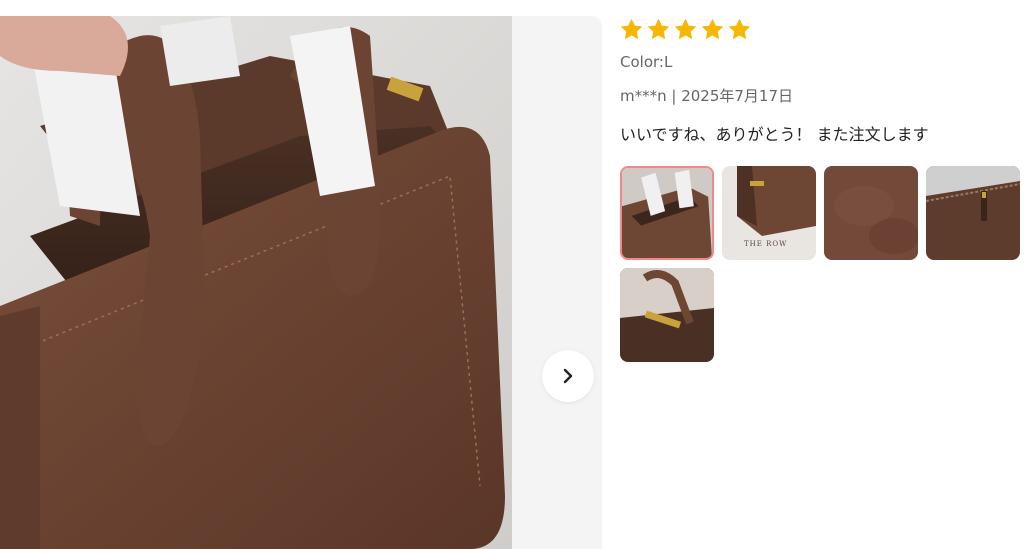  I want to click on thumbnail-4-image, so click(973, 213).